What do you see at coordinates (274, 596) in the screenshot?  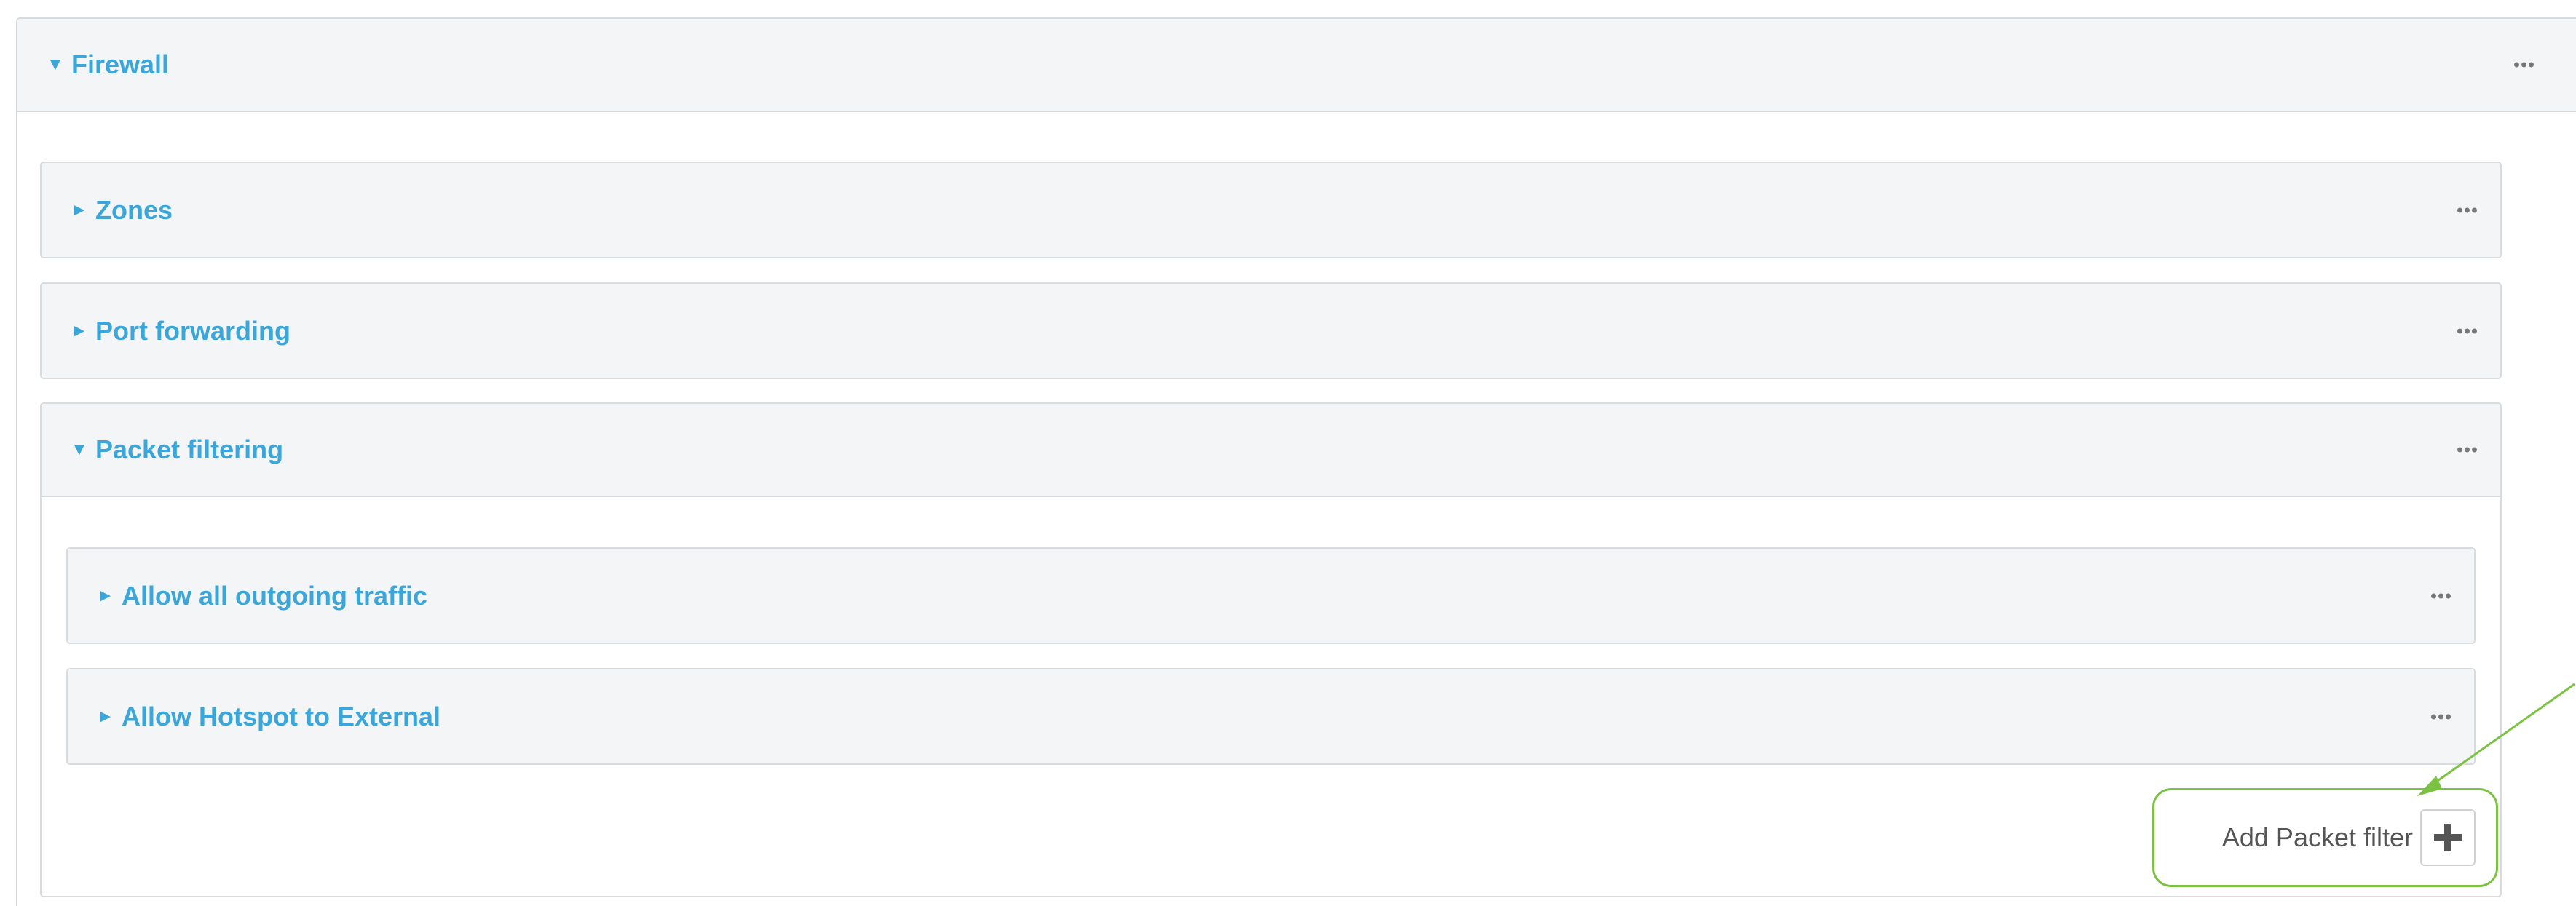 I see `rule-title: Allow all outgoing traffic` at bounding box center [274, 596].